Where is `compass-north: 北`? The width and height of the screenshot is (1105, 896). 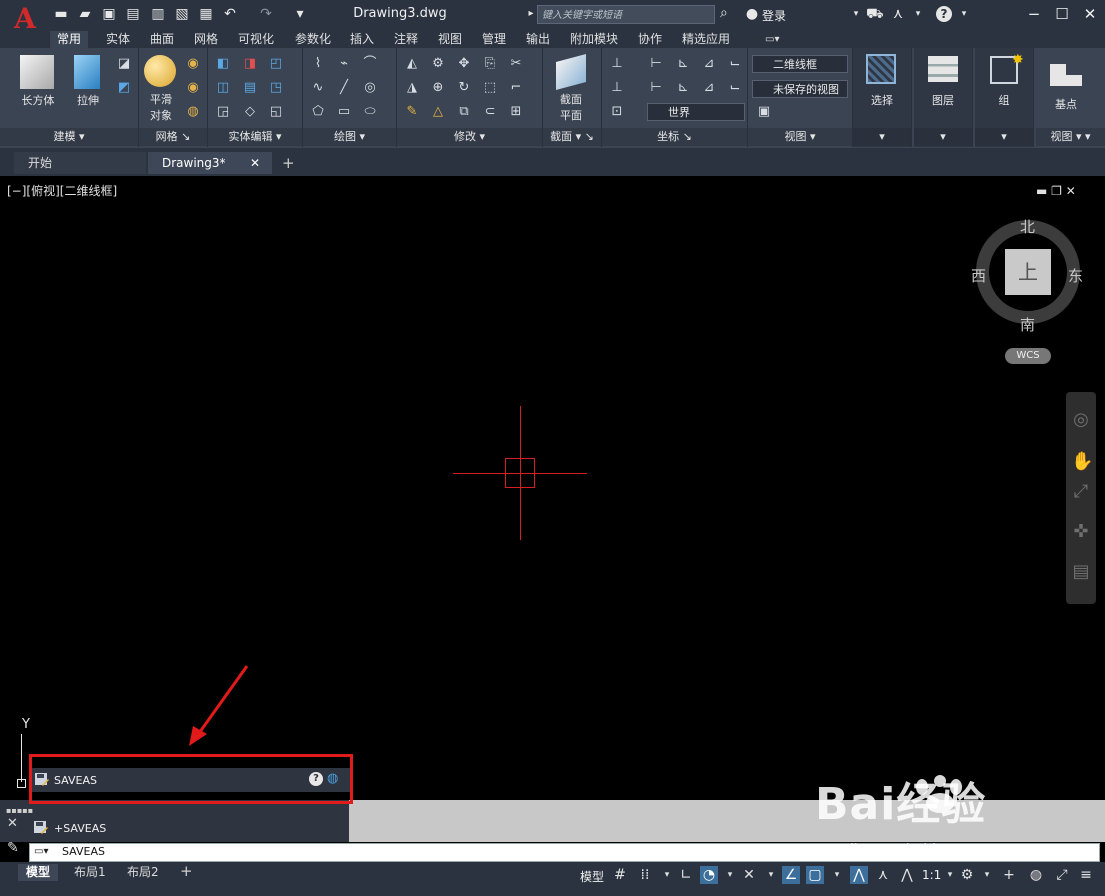 compass-north: 北 is located at coordinates (1027, 226).